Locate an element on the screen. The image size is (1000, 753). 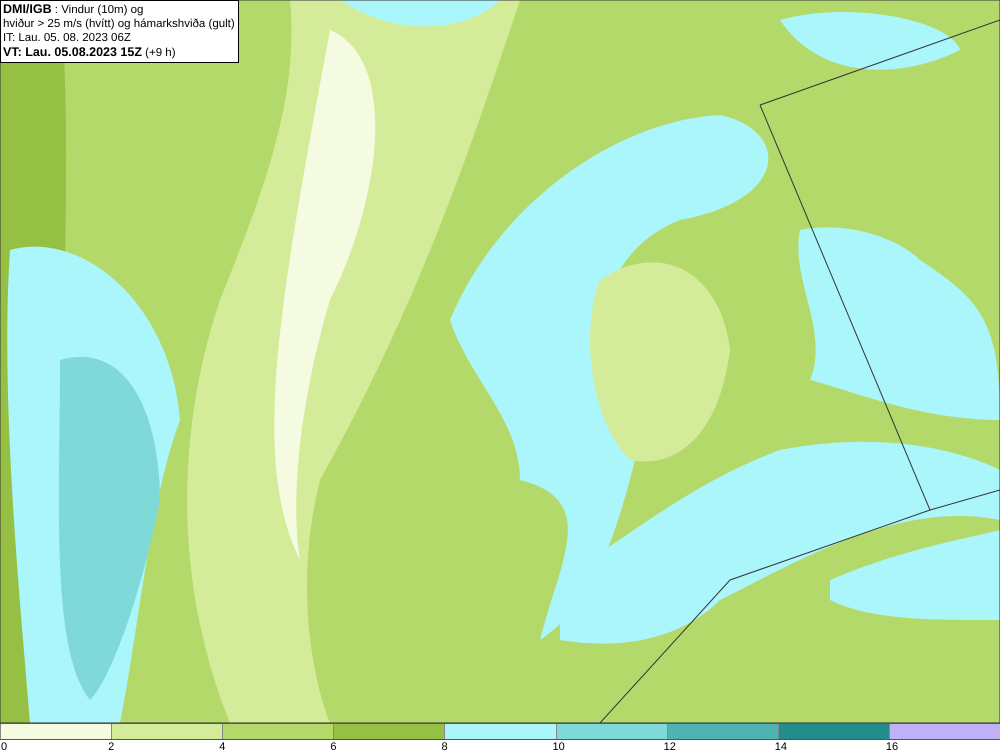
caption-line: VT: Lau. 05.08.2023 15Z (+9 h) is located at coordinates (90, 52).